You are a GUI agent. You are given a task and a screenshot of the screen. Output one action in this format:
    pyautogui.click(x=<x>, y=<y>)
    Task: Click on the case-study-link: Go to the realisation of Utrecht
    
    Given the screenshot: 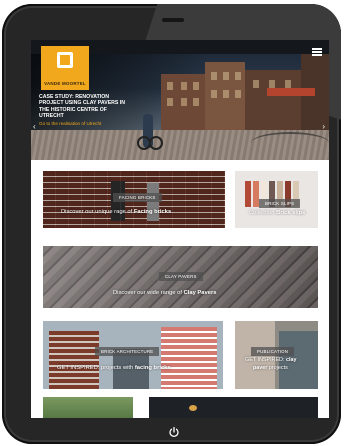 What is the action you would take?
    pyautogui.click(x=85, y=124)
    